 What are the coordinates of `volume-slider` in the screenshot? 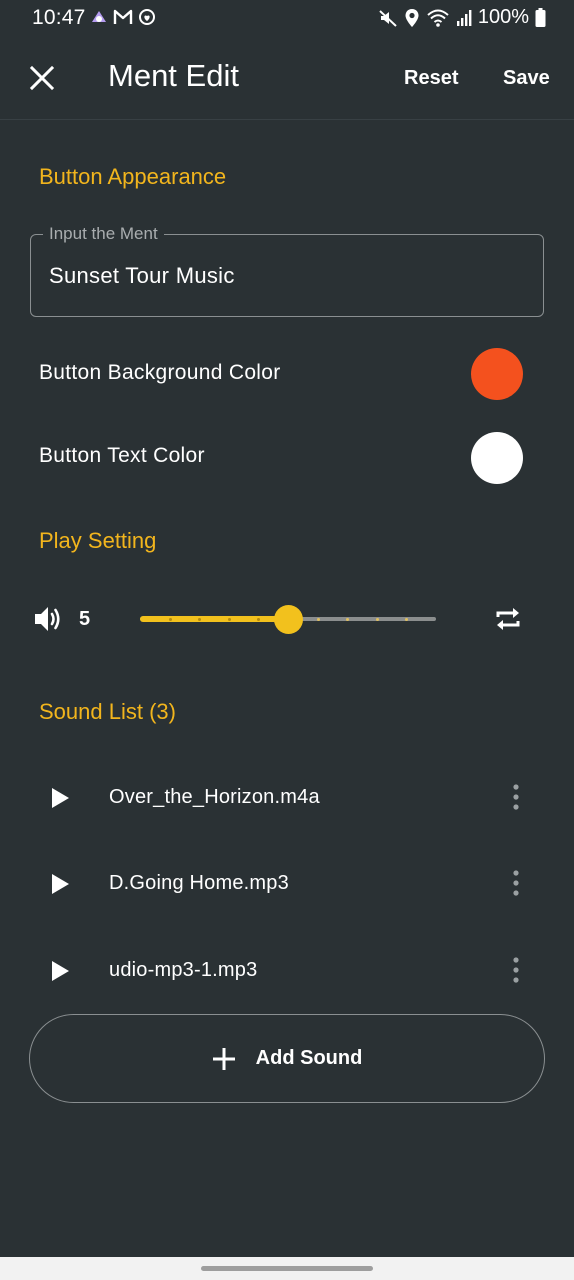 It's located at (288, 619).